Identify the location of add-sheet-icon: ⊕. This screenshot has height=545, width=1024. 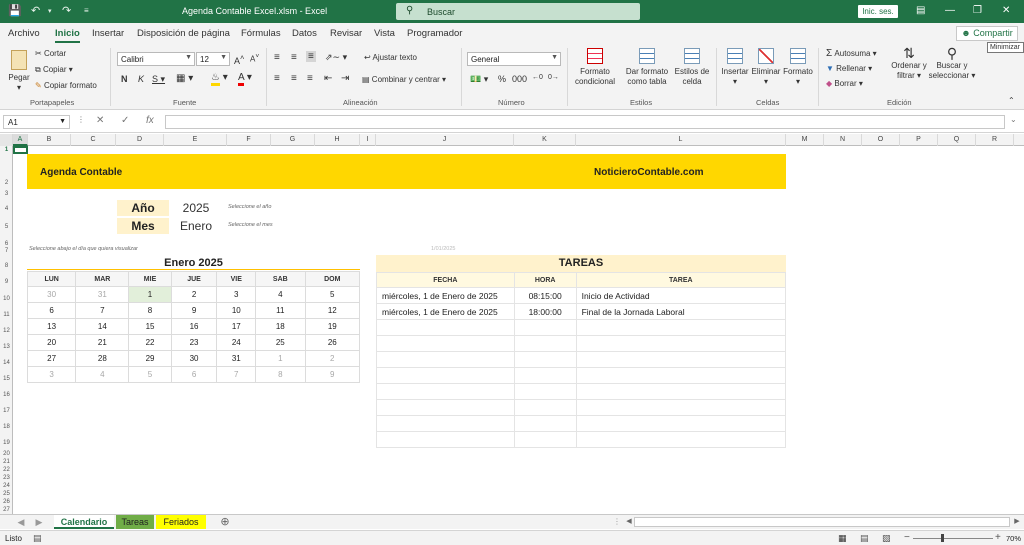
(225, 522).